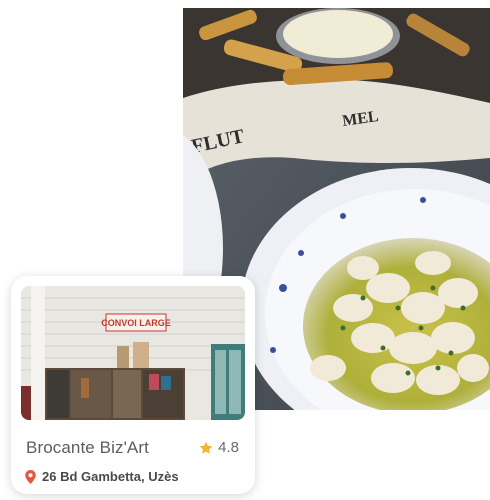 Image resolution: width=490 pixels, height=500 pixels. What do you see at coordinates (206, 447) in the screenshot?
I see `star-icon` at bounding box center [206, 447].